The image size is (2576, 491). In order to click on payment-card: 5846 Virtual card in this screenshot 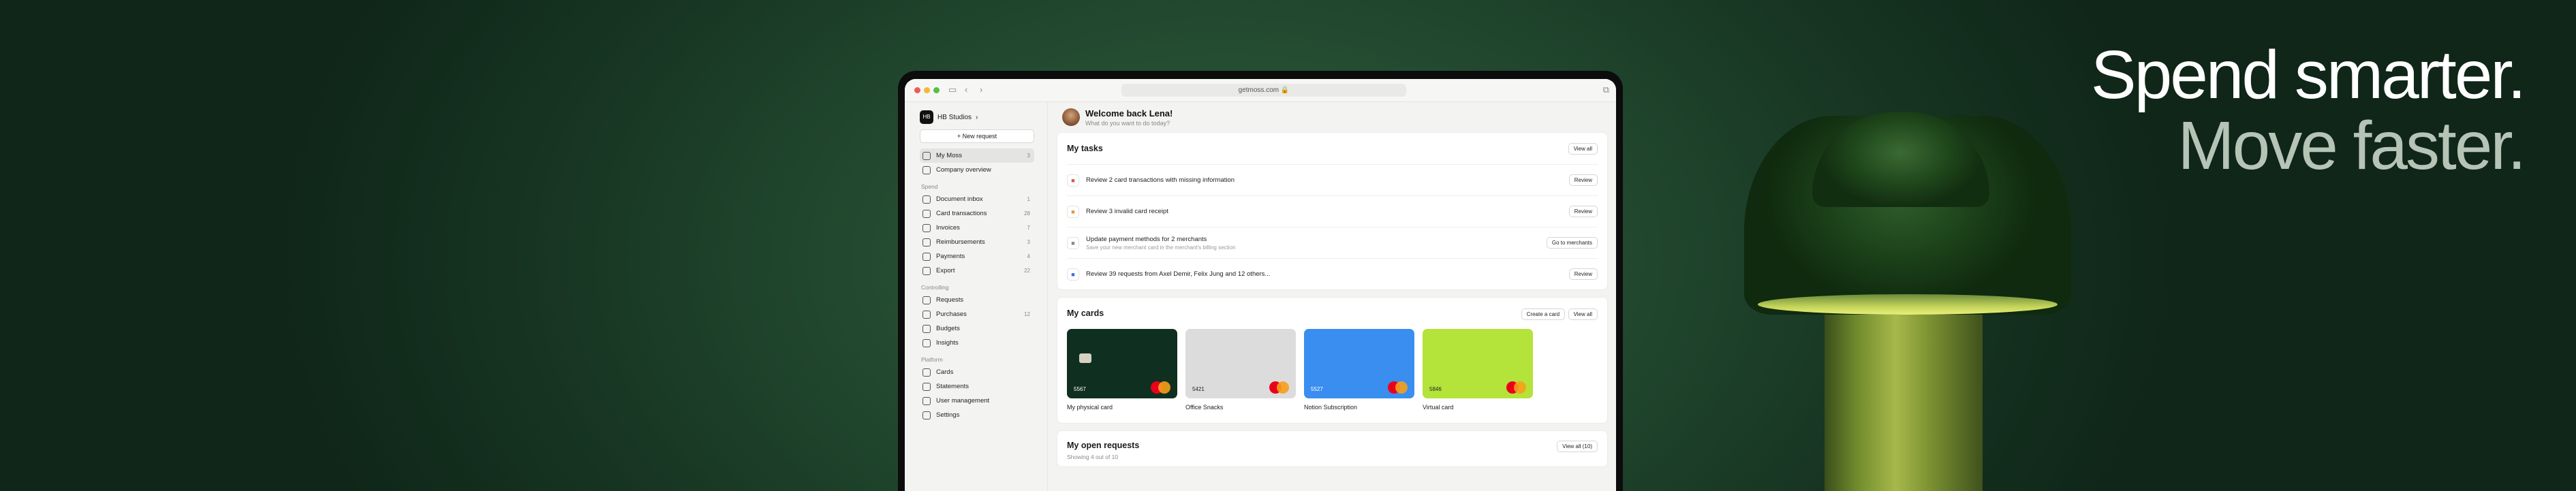, I will do `click(1478, 370)`.